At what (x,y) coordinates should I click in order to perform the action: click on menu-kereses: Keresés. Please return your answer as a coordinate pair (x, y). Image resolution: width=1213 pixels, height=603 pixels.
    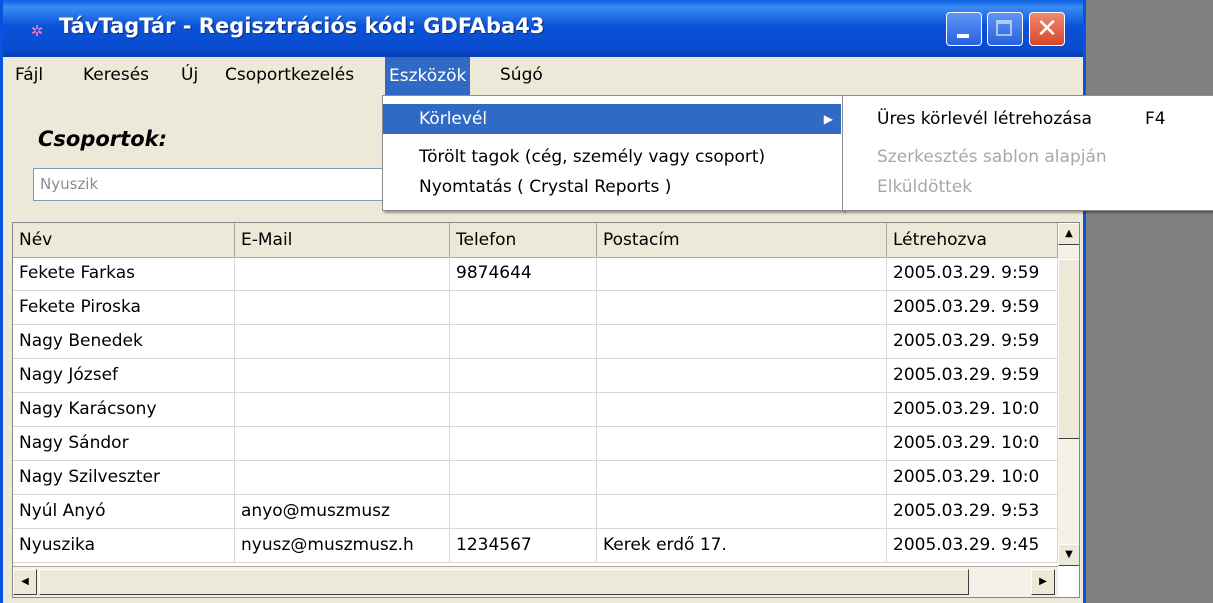
    Looking at the image, I should click on (116, 75).